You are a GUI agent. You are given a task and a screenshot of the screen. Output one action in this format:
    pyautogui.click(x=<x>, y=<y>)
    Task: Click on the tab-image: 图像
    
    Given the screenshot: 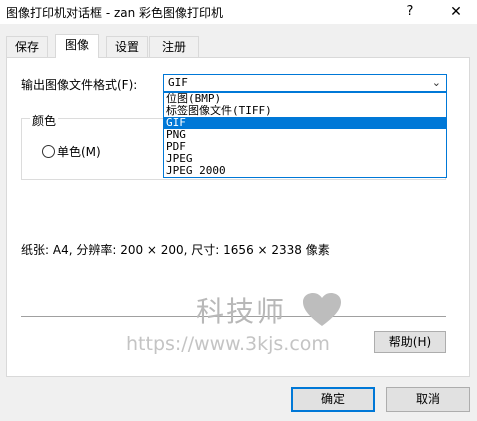 What is the action you would take?
    pyautogui.click(x=77, y=46)
    